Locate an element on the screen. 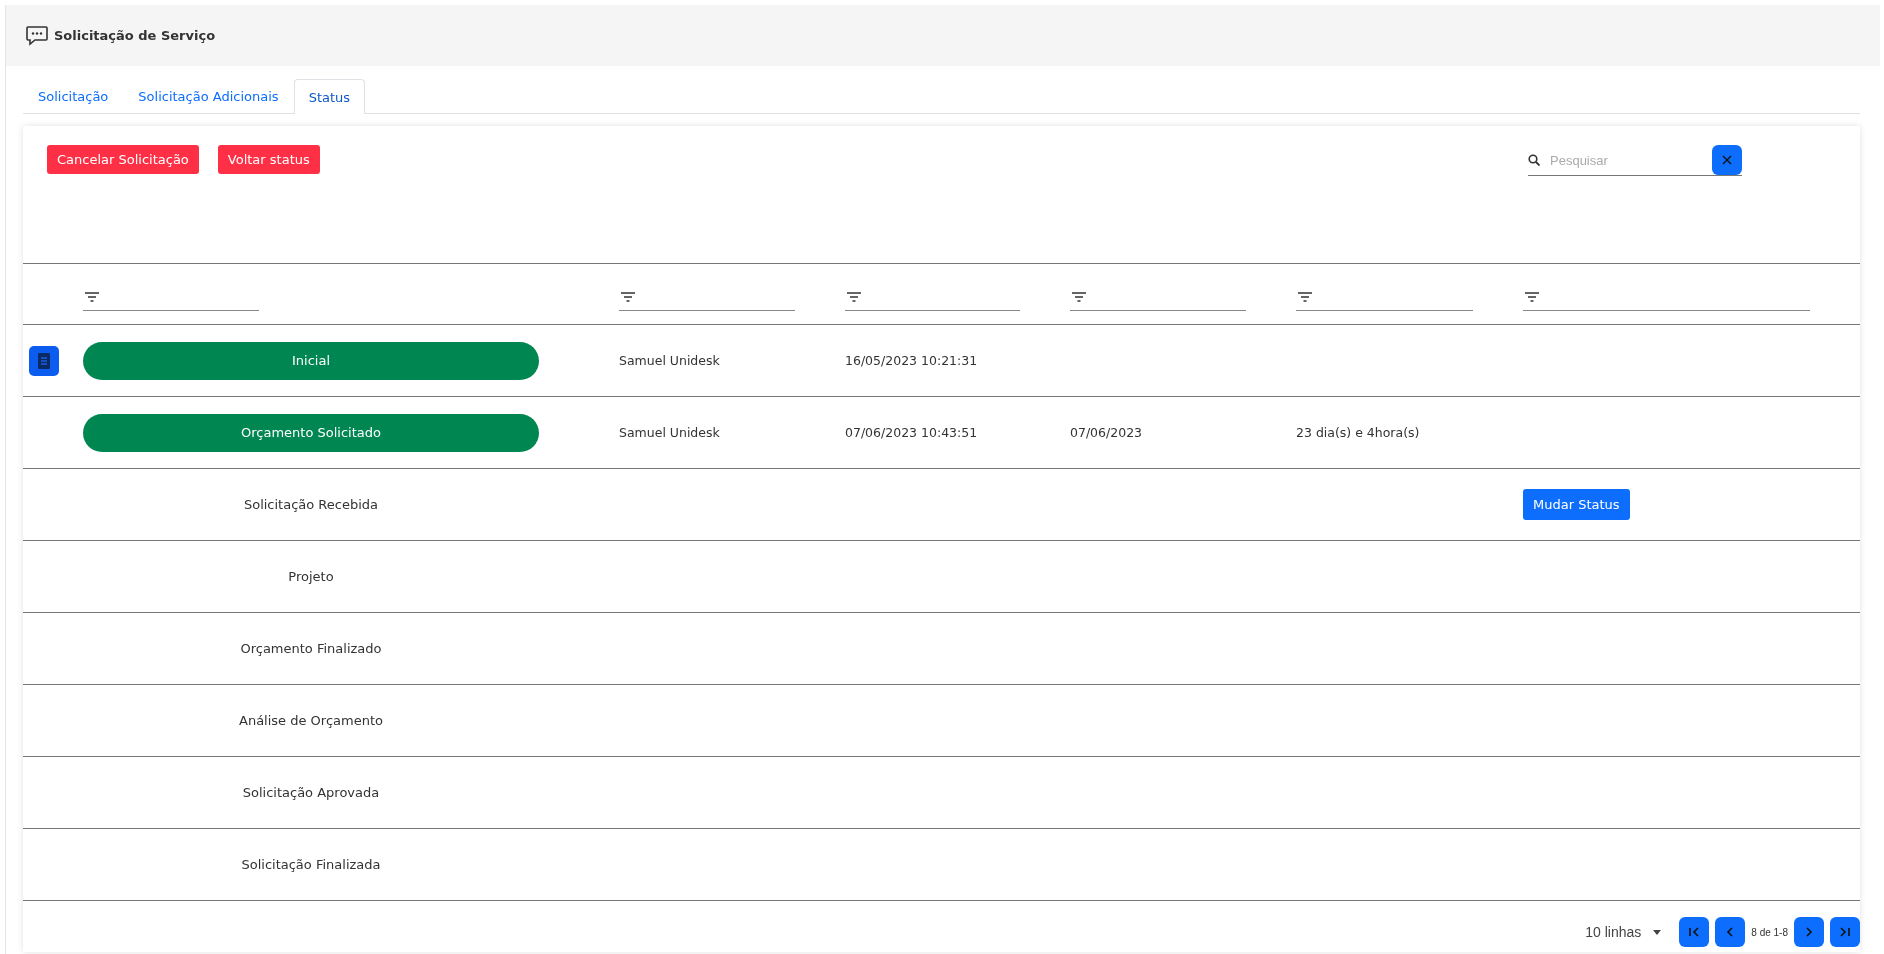 This screenshot has width=1884, height=954. rows-per-page-select: 10 linhas is located at coordinates (1623, 932).